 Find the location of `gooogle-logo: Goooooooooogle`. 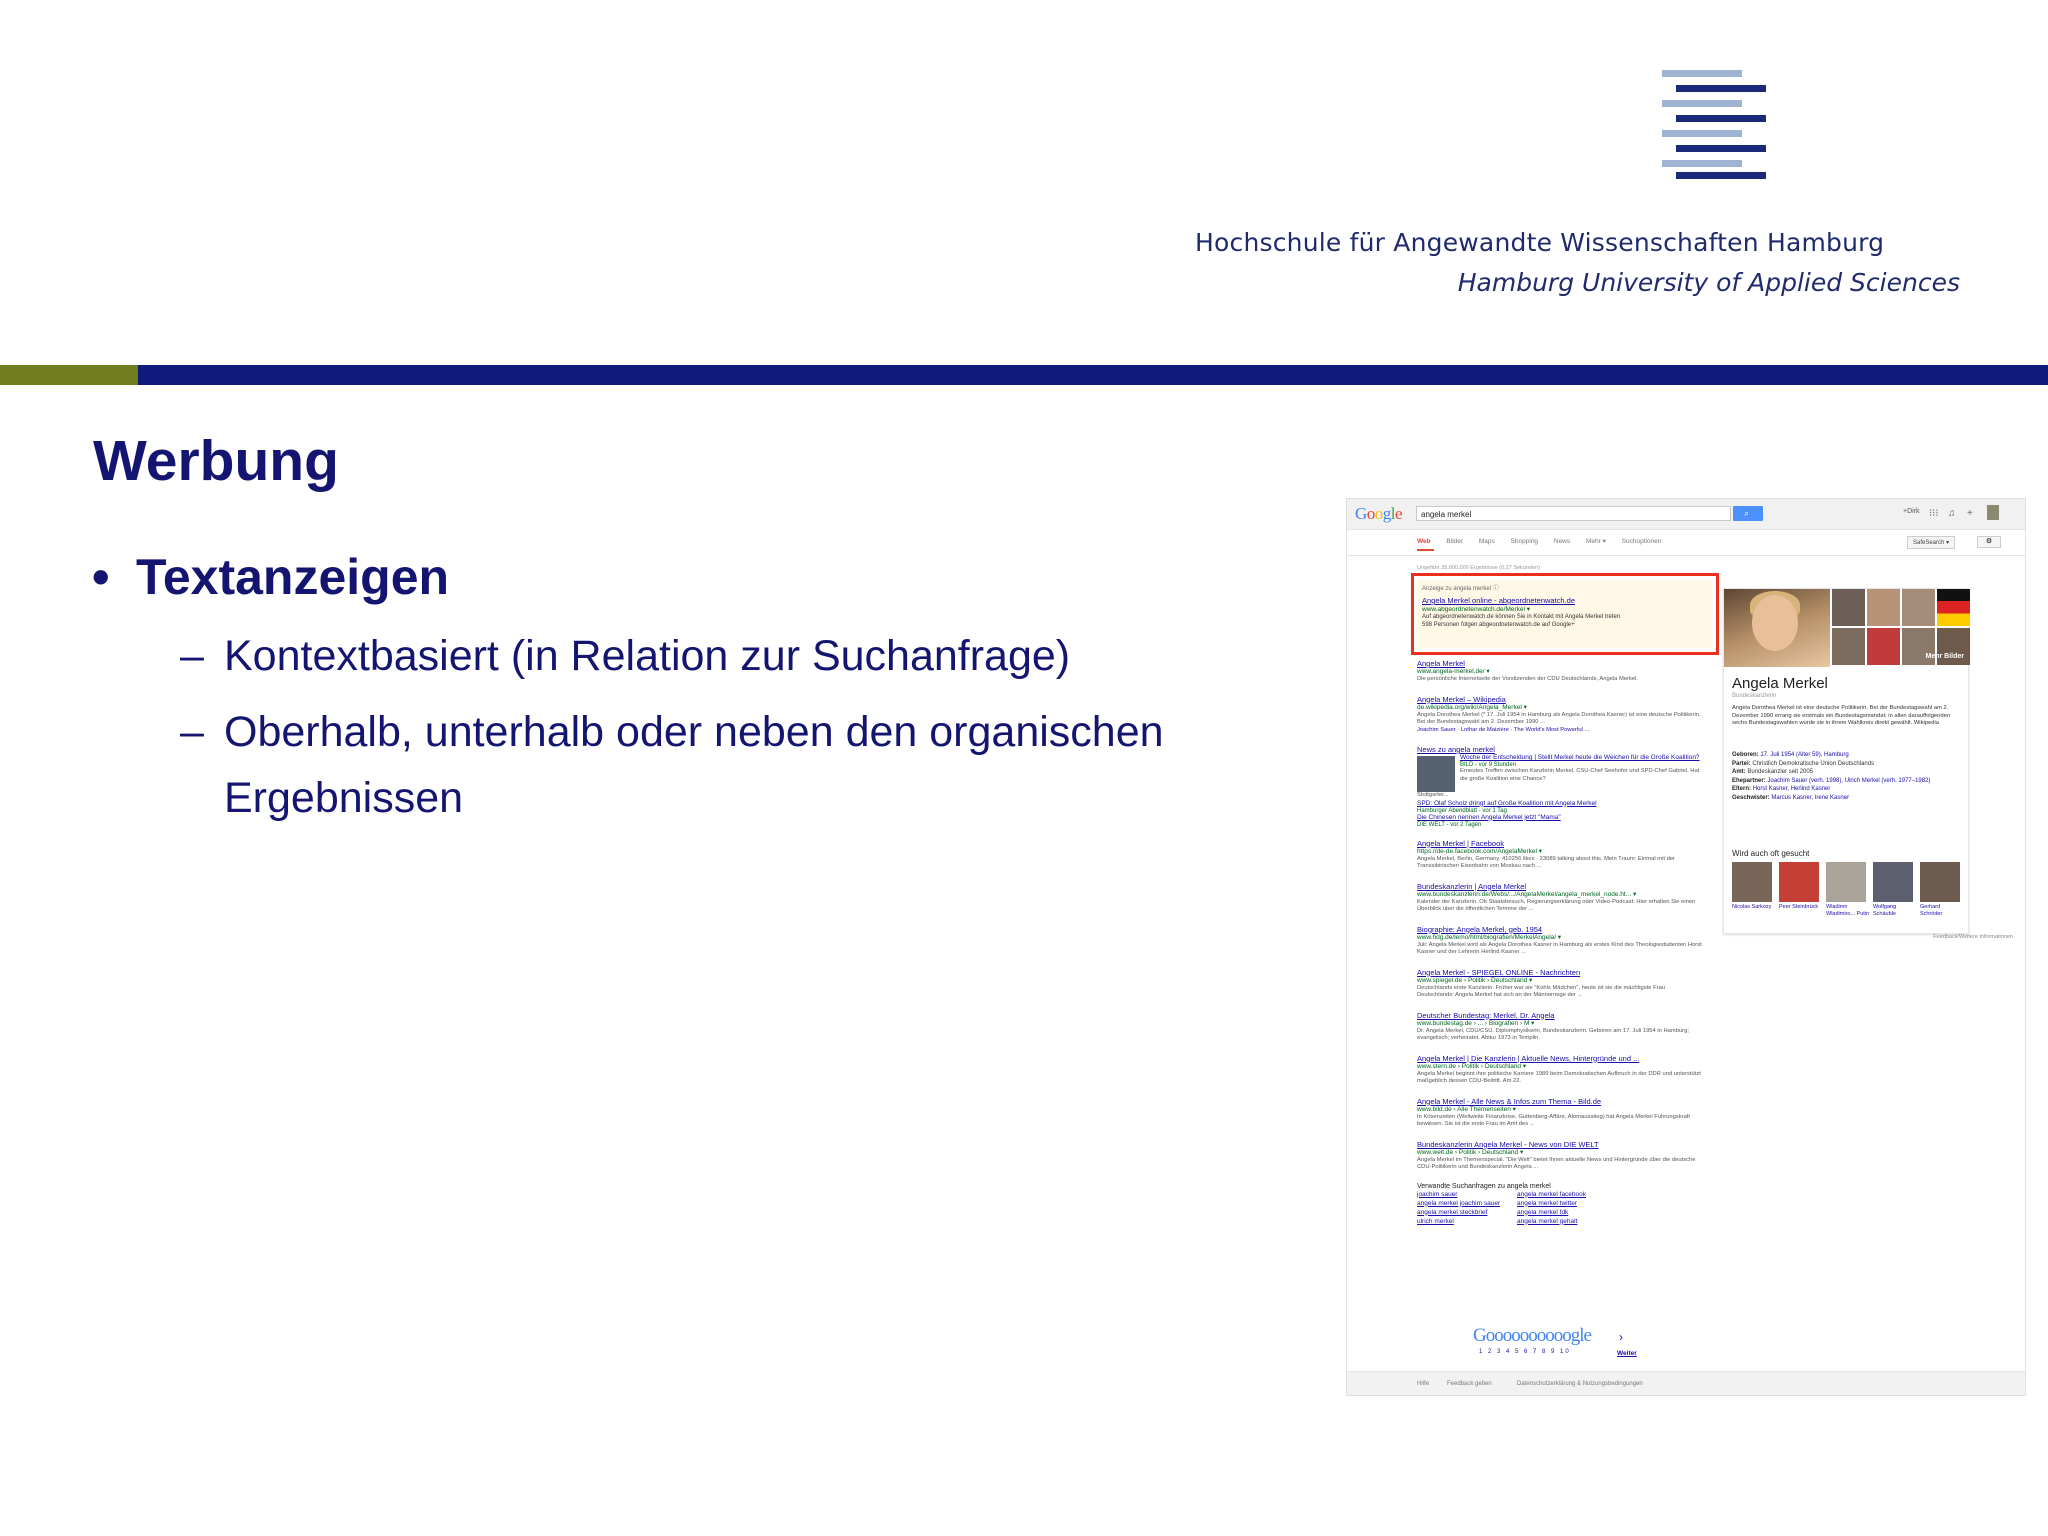

gooogle-logo: Goooooooooogle is located at coordinates (1532, 1335).